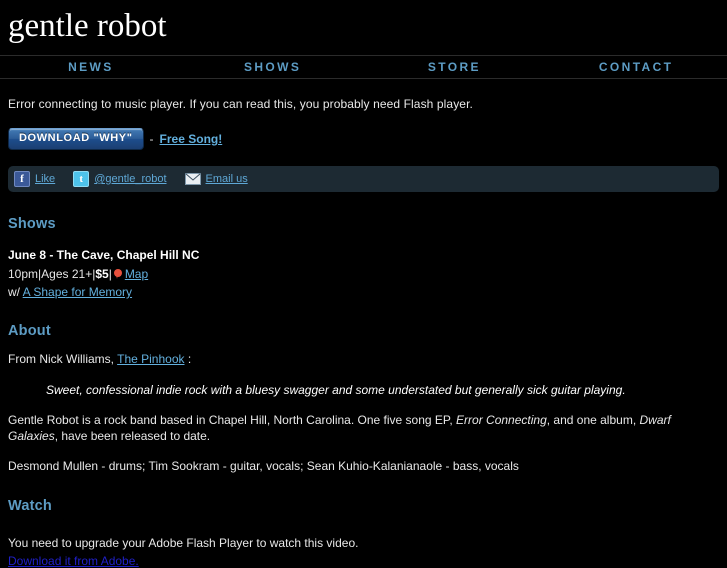 The image size is (727, 568). What do you see at coordinates (81, 179) in the screenshot?
I see `twitter-icon: t` at bounding box center [81, 179].